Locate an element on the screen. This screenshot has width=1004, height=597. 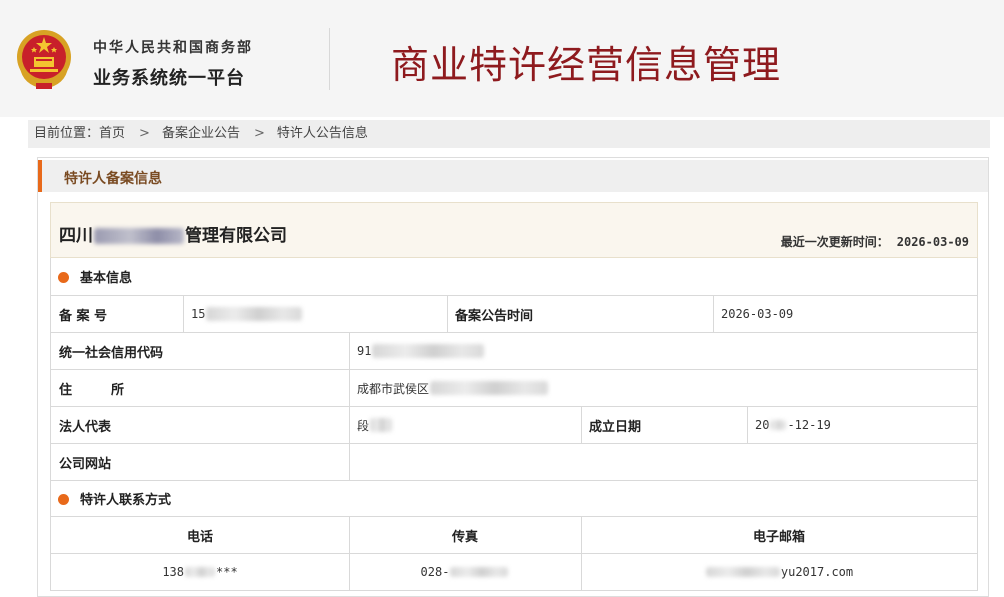
email-value: yu2017.com is located at coordinates (779, 572).